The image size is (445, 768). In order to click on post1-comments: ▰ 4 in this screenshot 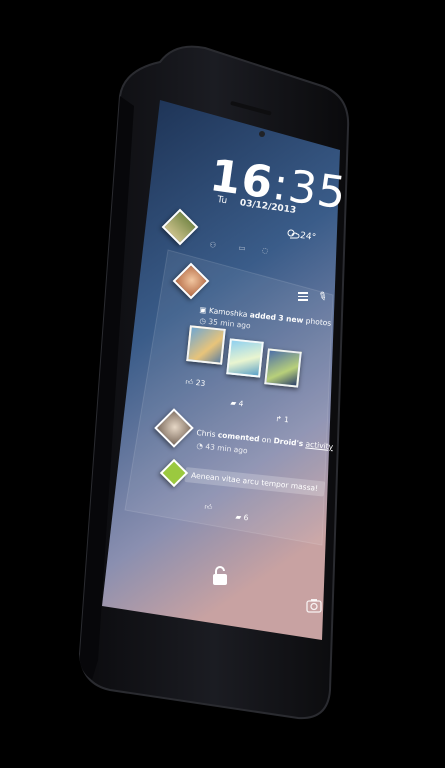, I will do `click(237, 403)`.